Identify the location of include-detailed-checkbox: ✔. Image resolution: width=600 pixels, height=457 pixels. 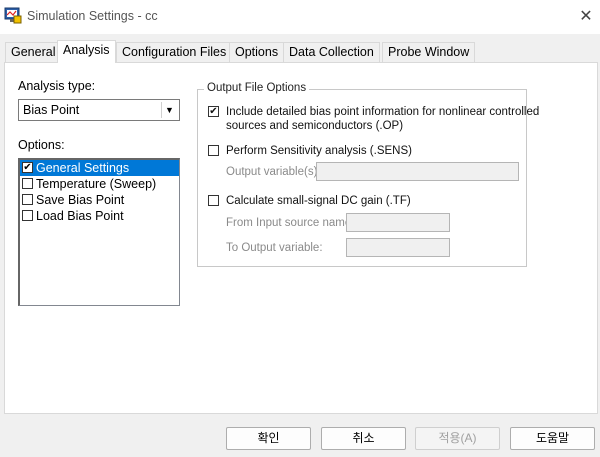
(213, 111).